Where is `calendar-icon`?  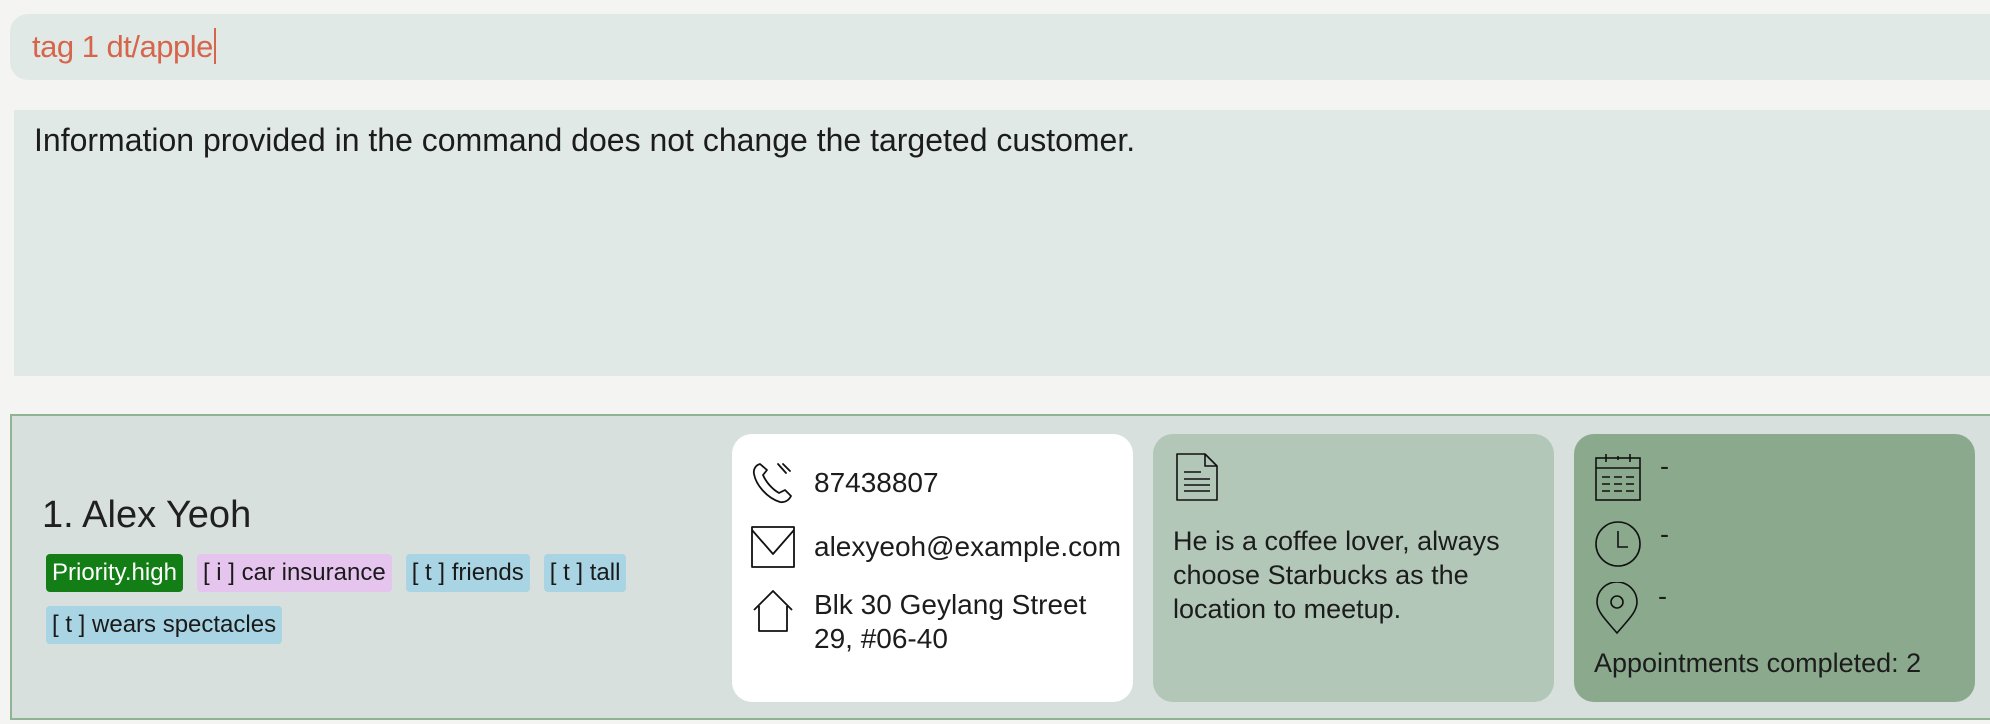 calendar-icon is located at coordinates (1618, 477).